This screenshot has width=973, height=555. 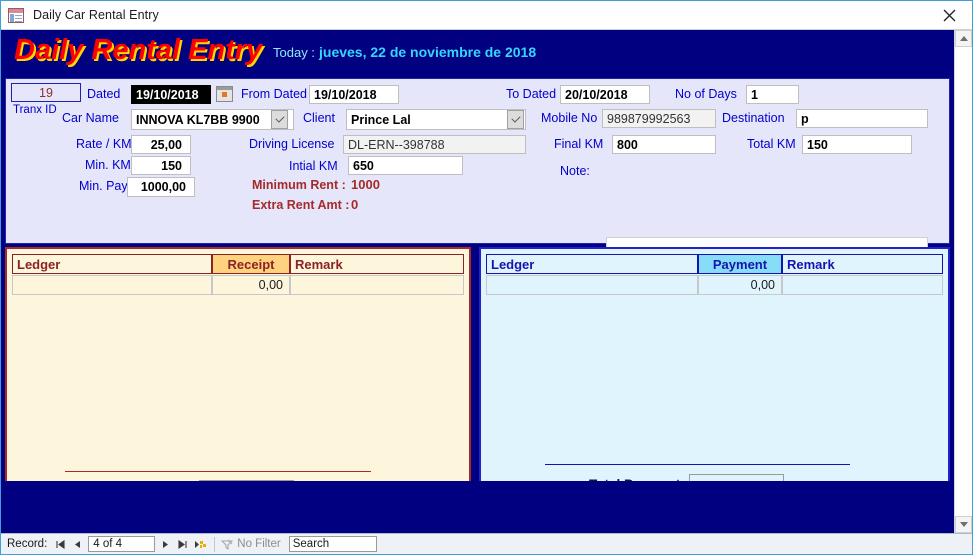 I want to click on payment-total-divider, so click(x=697, y=464).